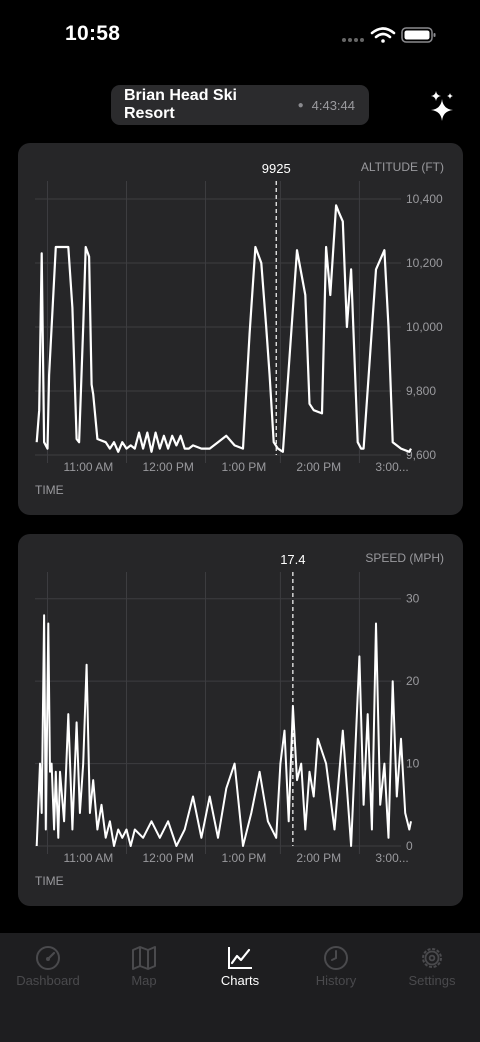 Image resolution: width=480 pixels, height=1042 pixels. Describe the element at coordinates (404, 558) in the screenshot. I see `speed-axis-title: SPEED (MPH)` at that location.